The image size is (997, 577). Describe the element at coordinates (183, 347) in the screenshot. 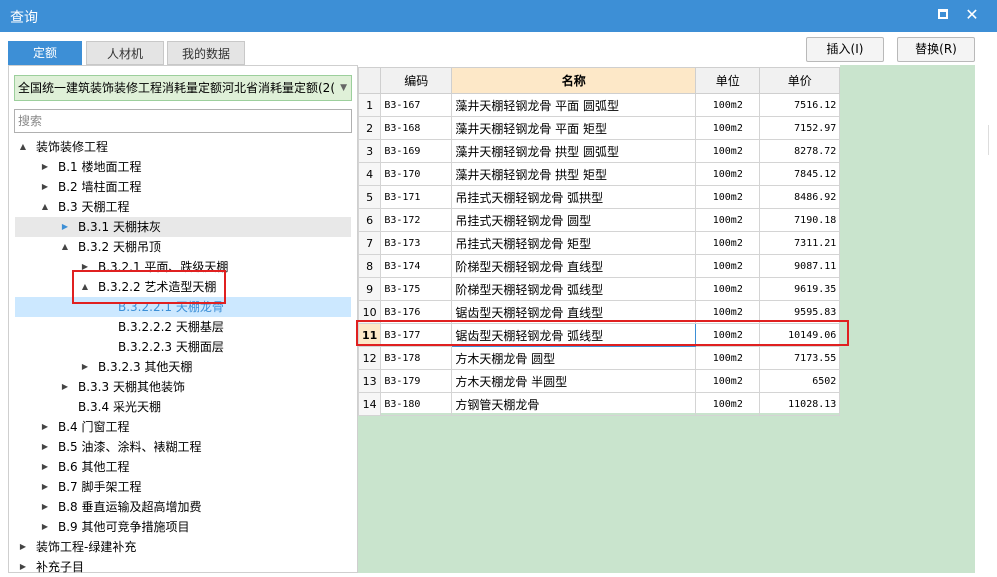

I see `tree-item: B.3.2.2.3 天棚面层` at that location.